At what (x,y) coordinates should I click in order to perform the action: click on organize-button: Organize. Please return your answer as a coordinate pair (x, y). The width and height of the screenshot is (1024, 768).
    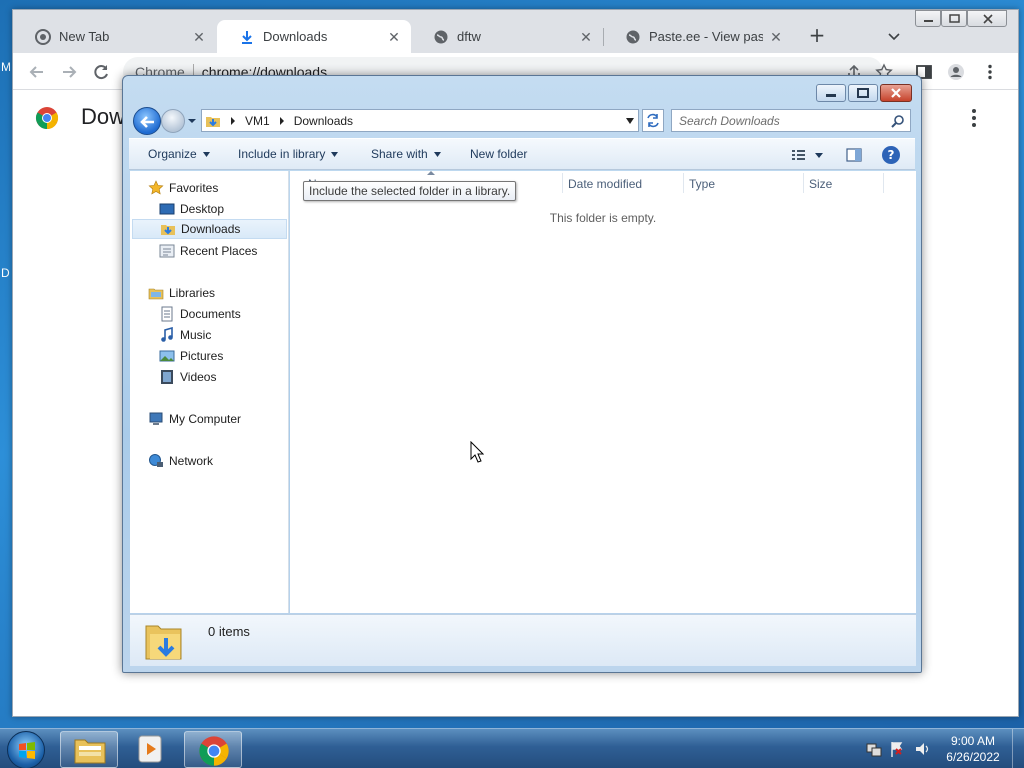
    Looking at the image, I should click on (179, 154).